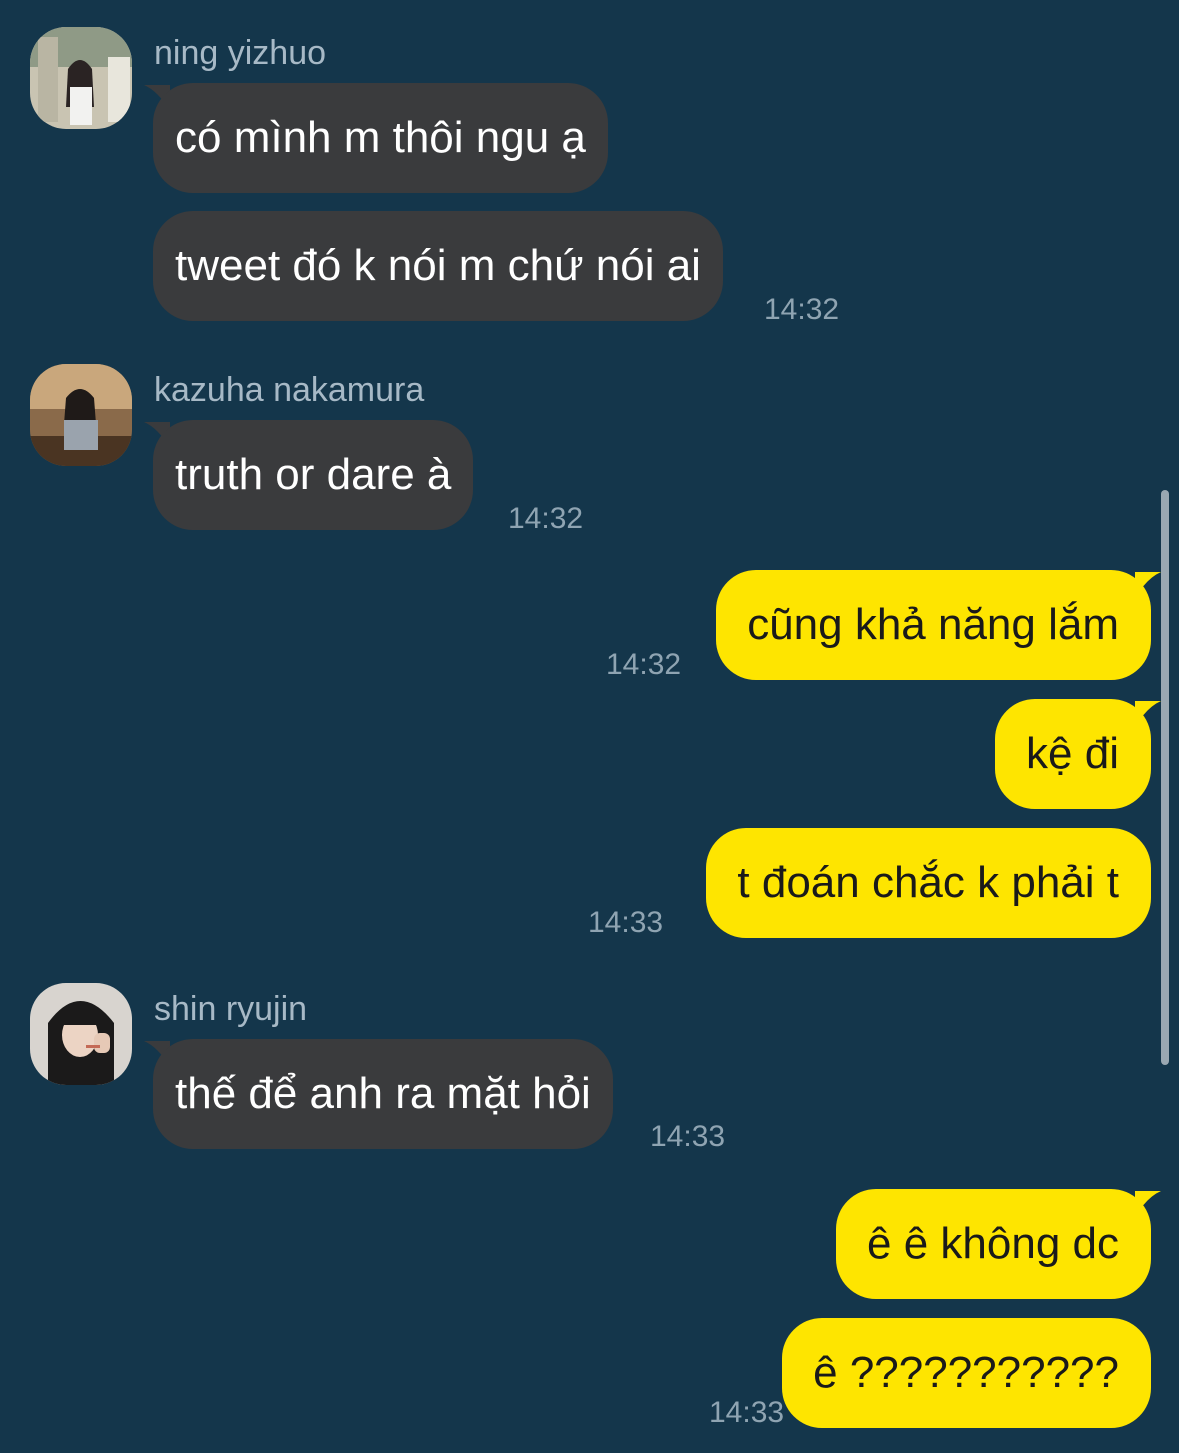 This screenshot has width=1179, height=1453. Describe the element at coordinates (1073, 754) in the screenshot. I see `message-bubble: kệ đi` at that location.